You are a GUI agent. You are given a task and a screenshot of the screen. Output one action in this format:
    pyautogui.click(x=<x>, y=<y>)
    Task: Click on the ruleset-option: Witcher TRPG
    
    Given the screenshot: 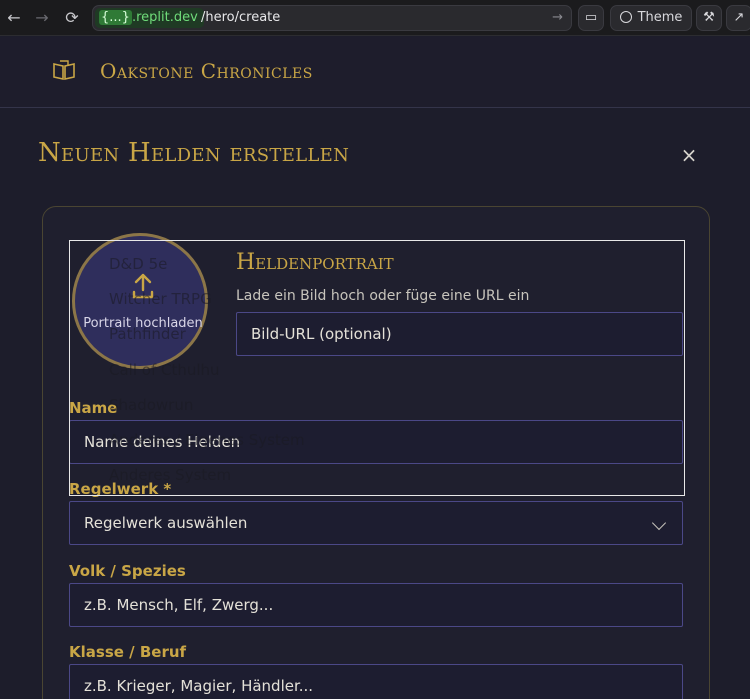 What is the action you would take?
    pyautogui.click(x=160, y=299)
    